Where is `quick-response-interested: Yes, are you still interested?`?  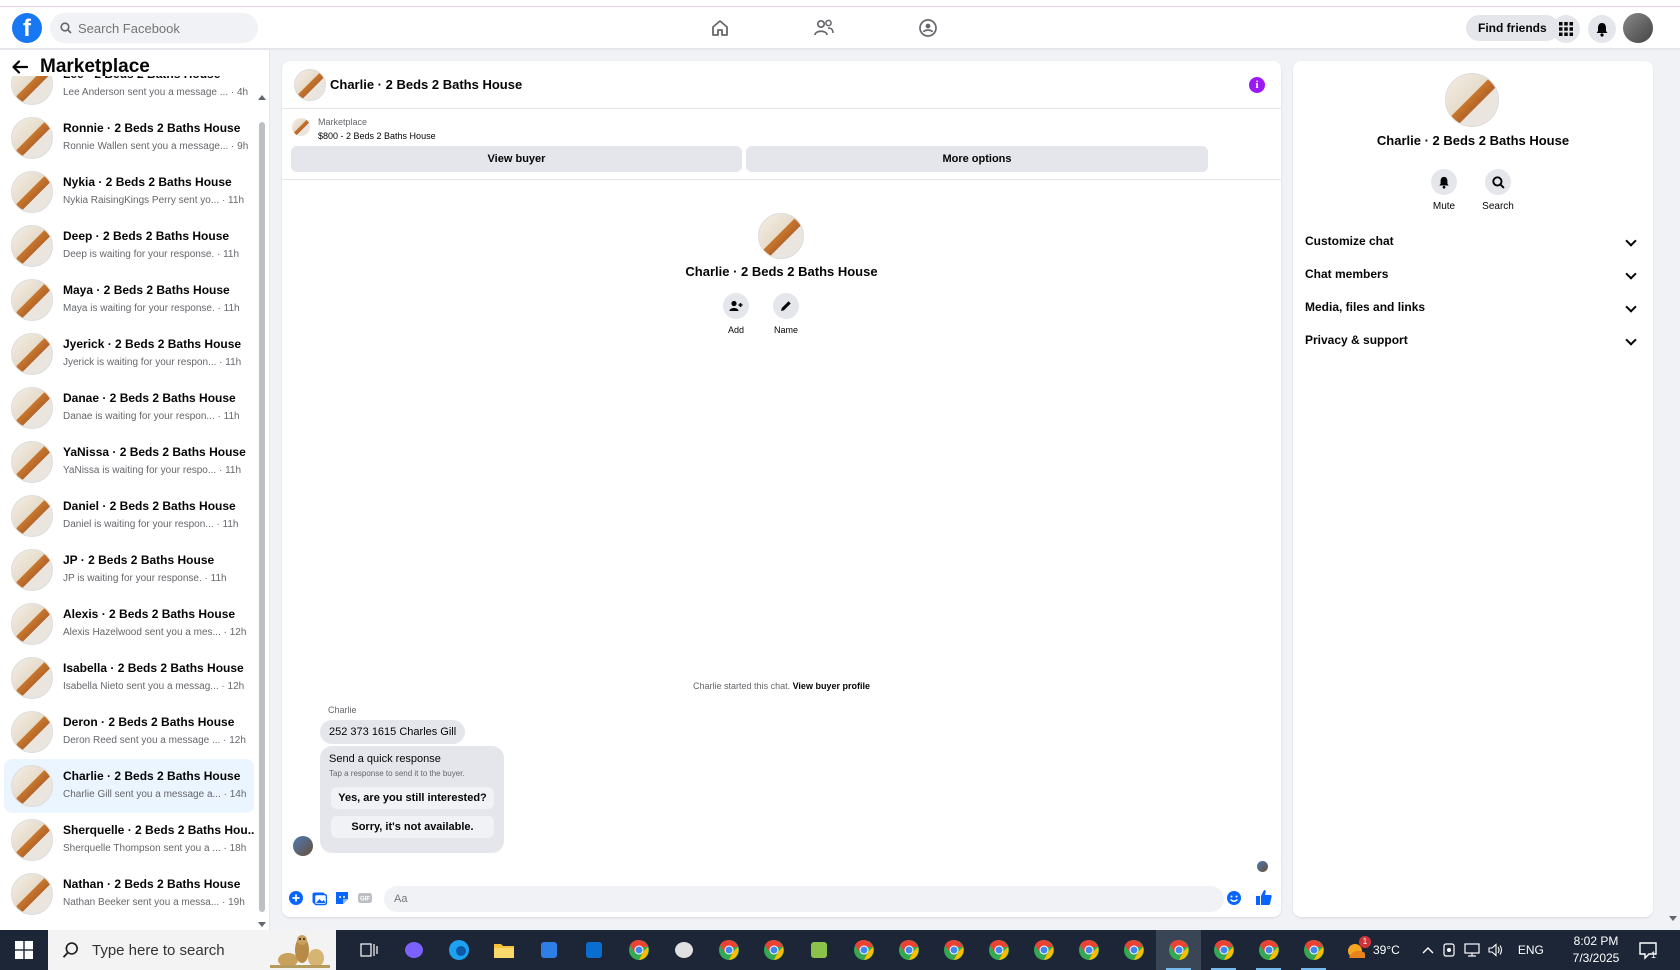
quick-response-interested: Yes, are you still interested? is located at coordinates (412, 798).